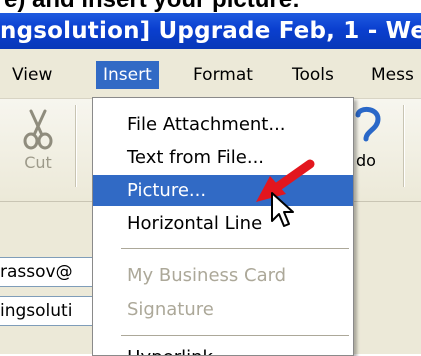  I want to click on menu-item-horizontal-line: Horizontal Line, so click(223, 223).